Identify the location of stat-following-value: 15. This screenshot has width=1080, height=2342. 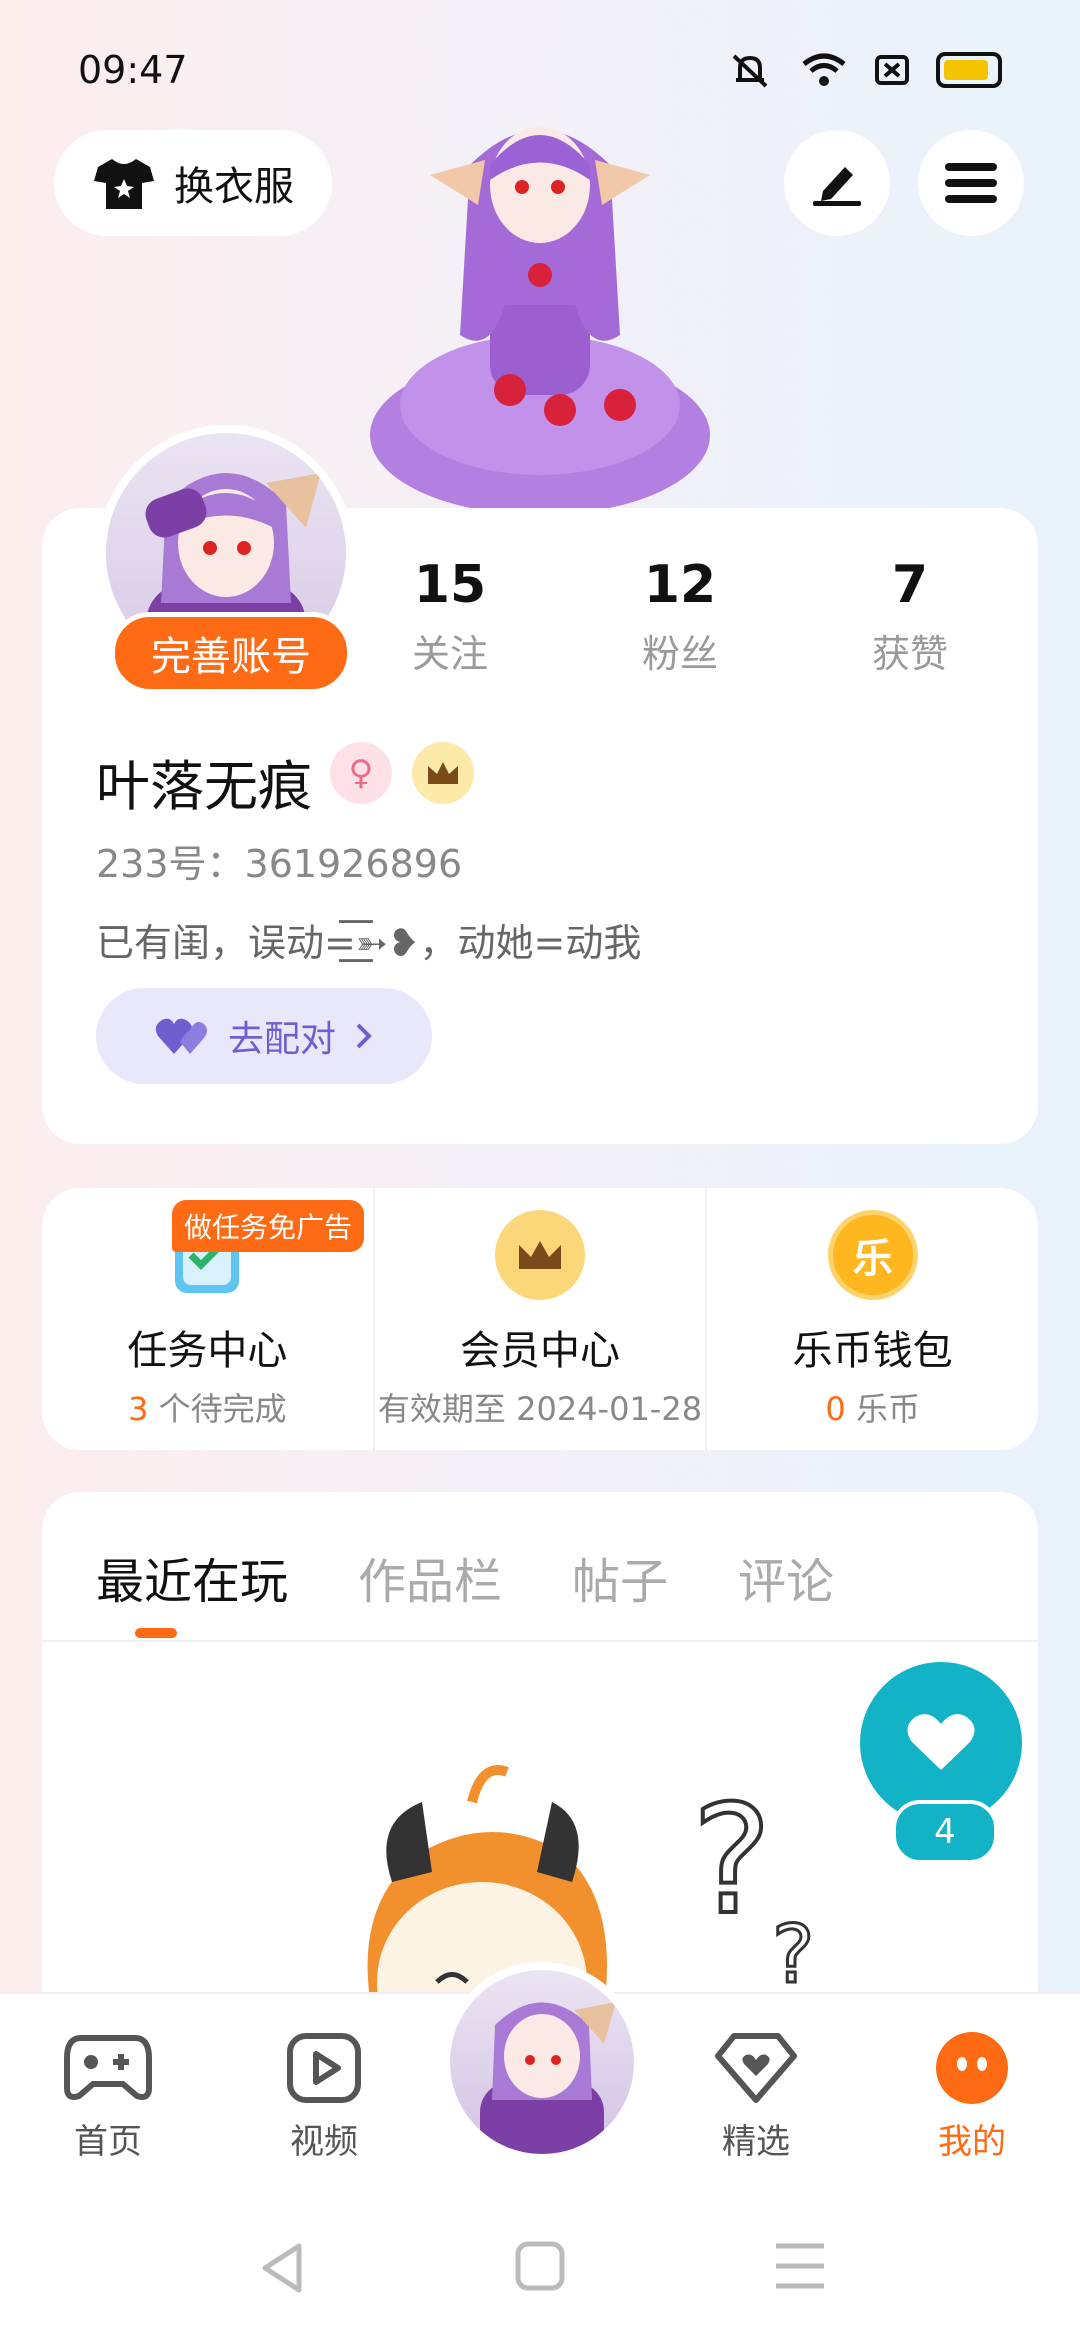
(450, 585).